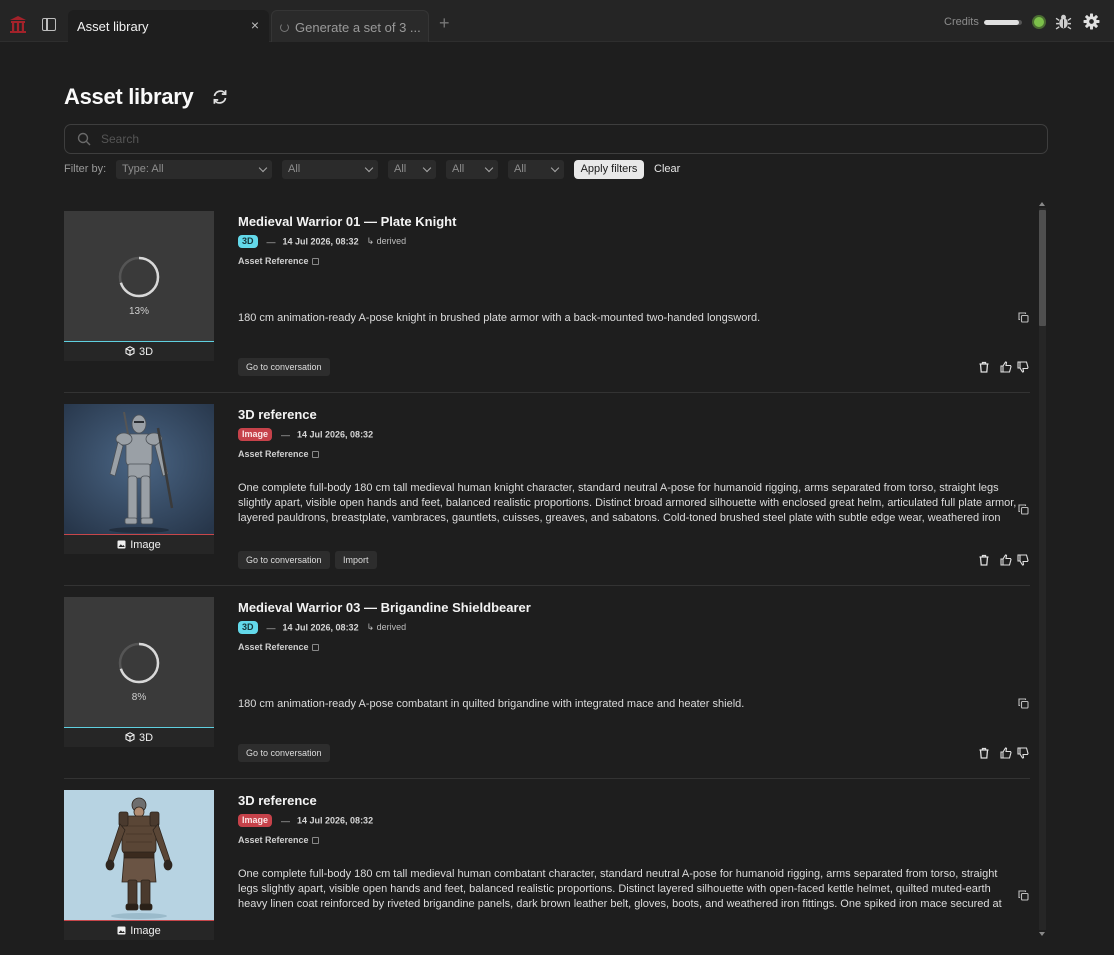 The height and width of the screenshot is (955, 1114). What do you see at coordinates (444, 23) in the screenshot?
I see `new-tab-button: +` at bounding box center [444, 23].